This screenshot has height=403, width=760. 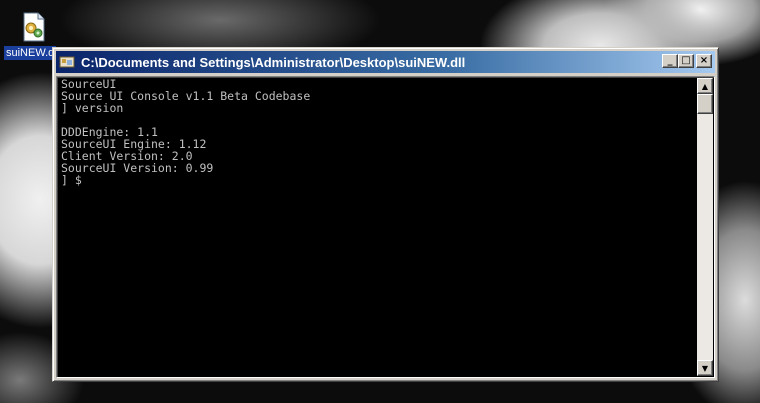 I want to click on scrollbar-thumb, so click(x=705, y=104).